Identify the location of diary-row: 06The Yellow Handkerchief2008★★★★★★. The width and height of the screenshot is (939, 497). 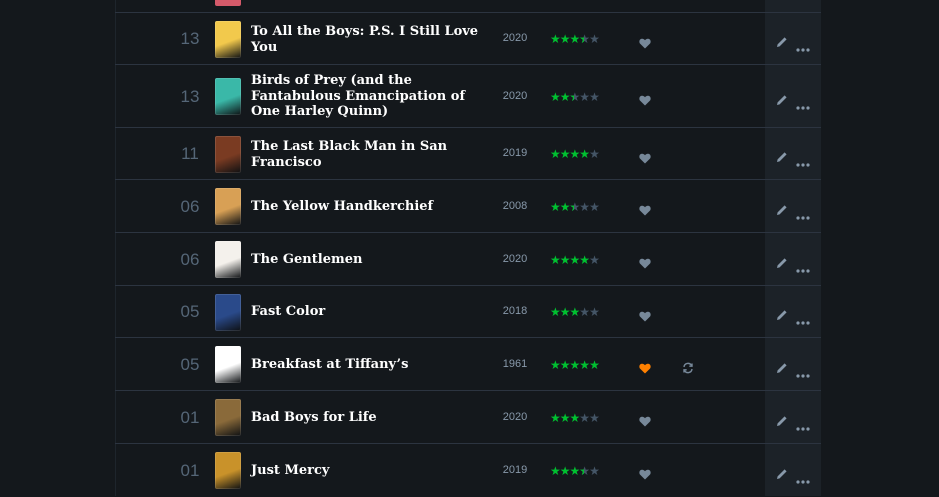
(468, 206).